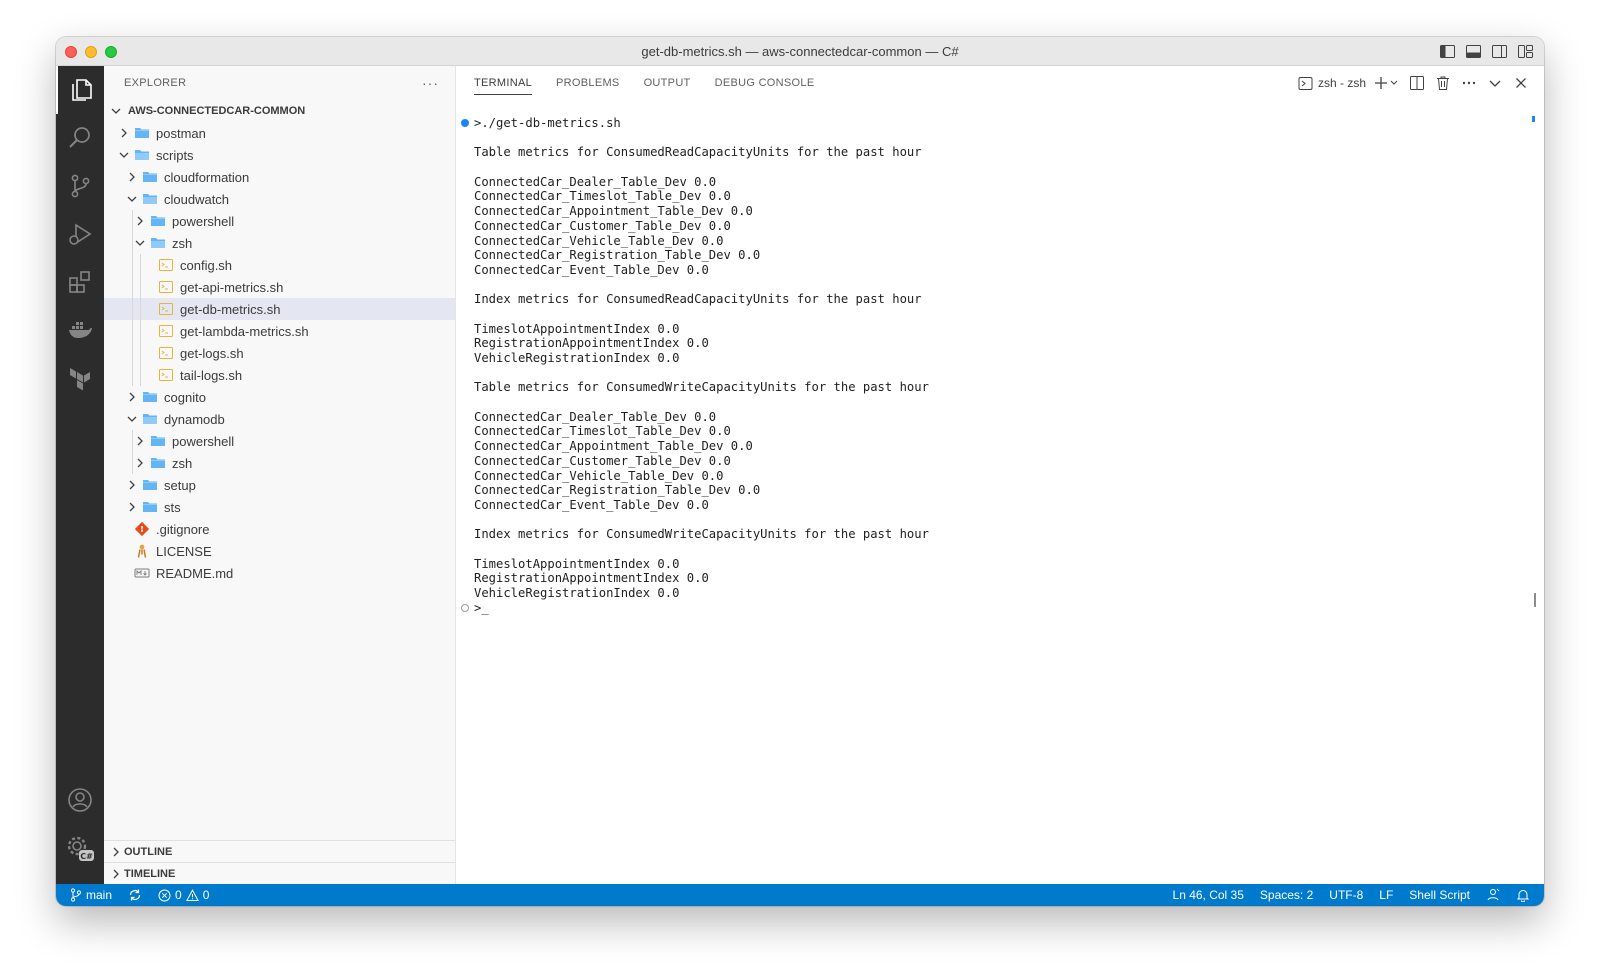 Image resolution: width=1600 pixels, height=980 pixels. I want to click on terminal-line: ConnectedCar_Registration_Table_Dev 0.0, so click(617, 255).